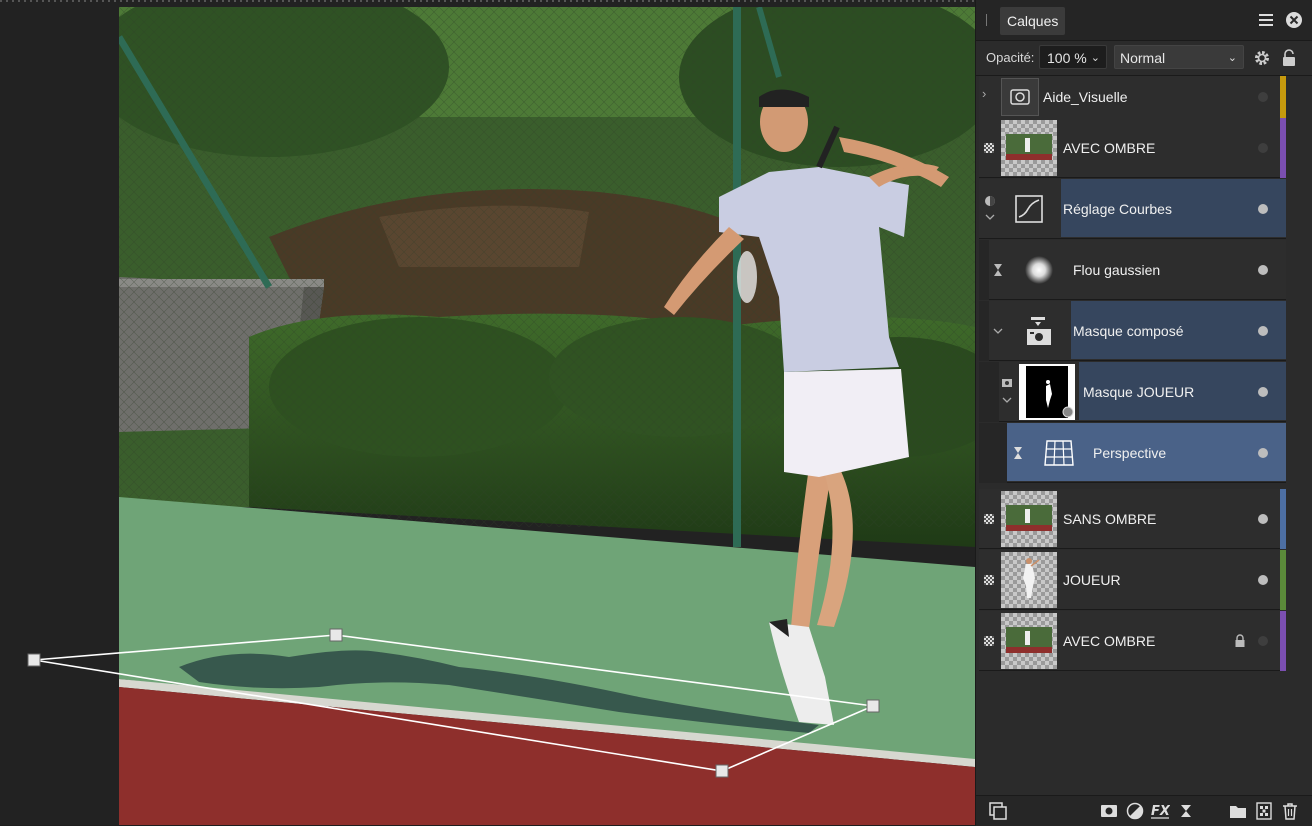 Image resolution: width=1312 pixels, height=826 pixels. I want to click on blend-mode-value: Normal, so click(1143, 58).